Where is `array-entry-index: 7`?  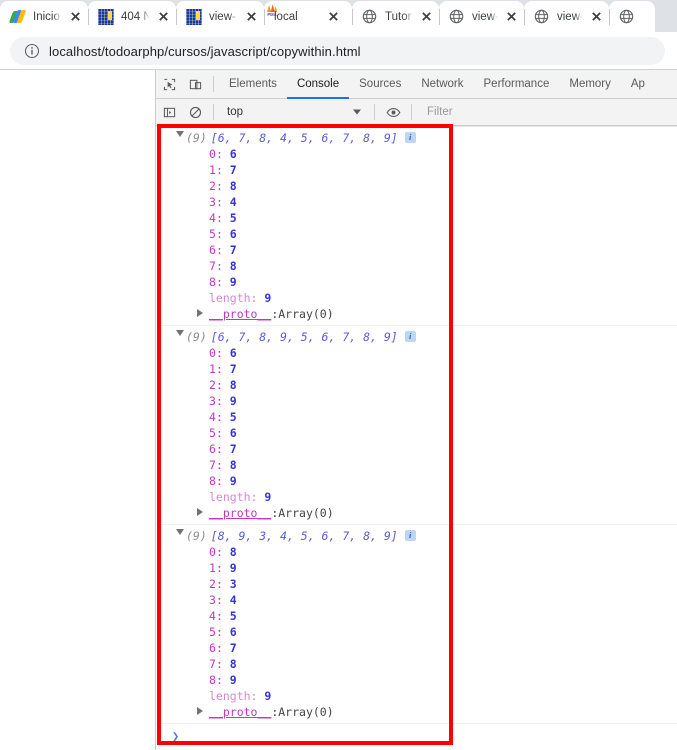
array-entry-index: 7 is located at coordinates (212, 664).